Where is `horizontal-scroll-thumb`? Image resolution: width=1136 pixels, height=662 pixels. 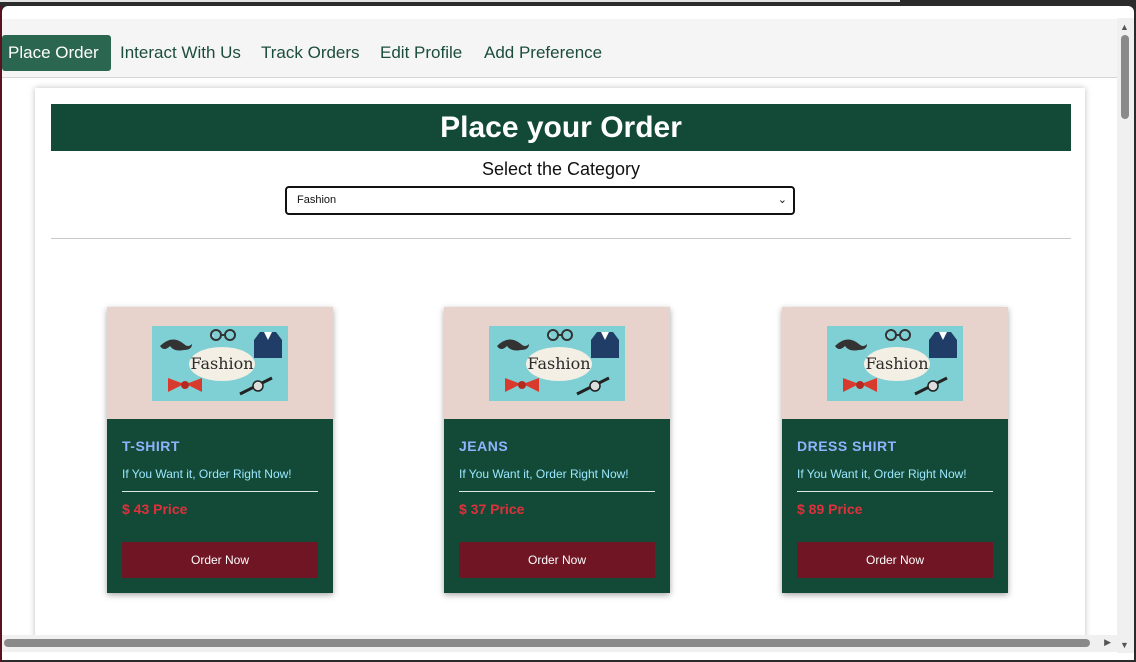
horizontal-scroll-thumb is located at coordinates (547, 643).